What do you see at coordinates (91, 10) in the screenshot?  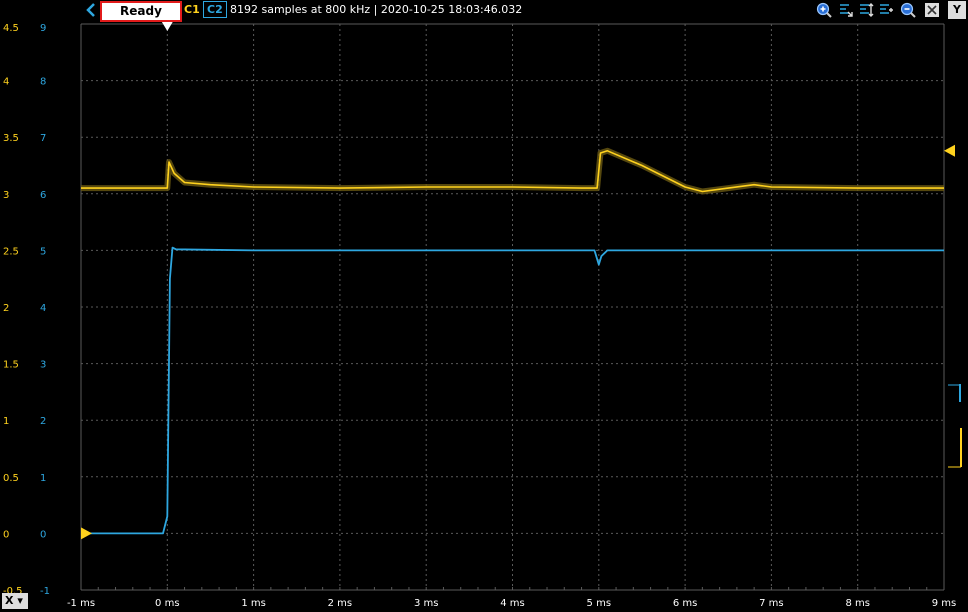 I see `back-arrow-icon` at bounding box center [91, 10].